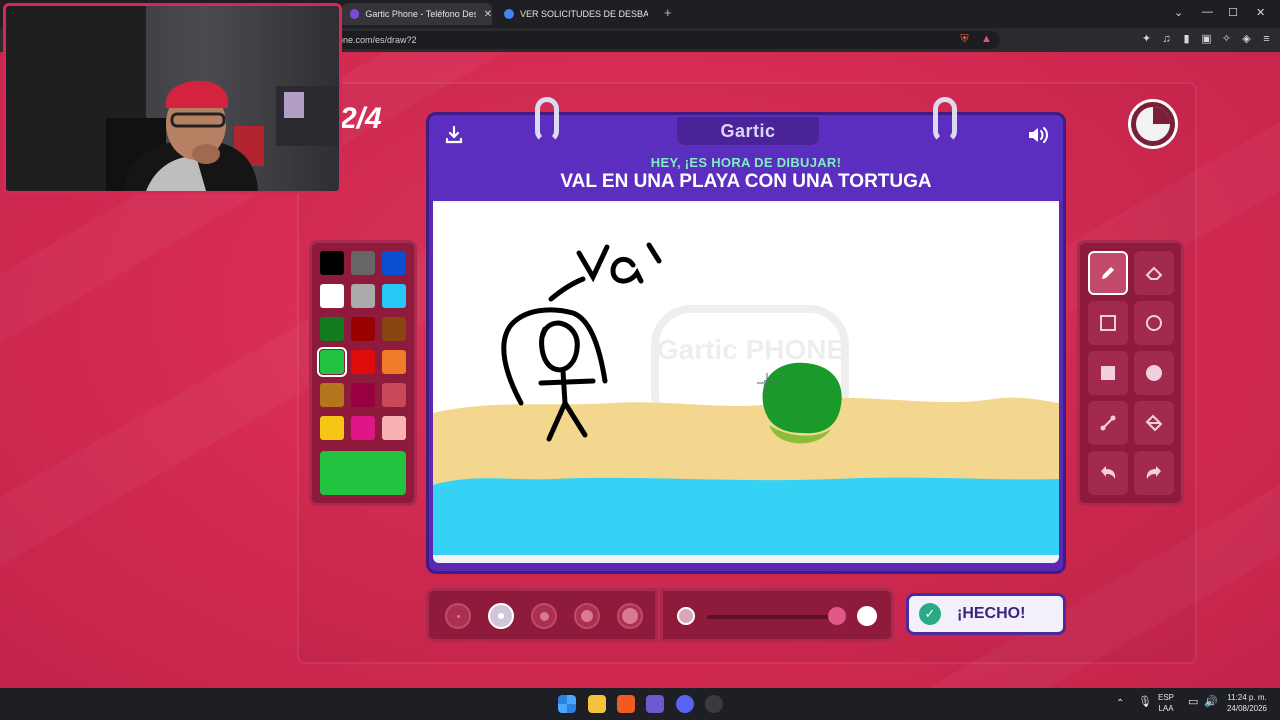 This screenshot has height=720, width=1280. What do you see at coordinates (746, 162) in the screenshot?
I see `draw-subtitle: HEY, ¡ES HORA DE DIBUJAR!` at bounding box center [746, 162].